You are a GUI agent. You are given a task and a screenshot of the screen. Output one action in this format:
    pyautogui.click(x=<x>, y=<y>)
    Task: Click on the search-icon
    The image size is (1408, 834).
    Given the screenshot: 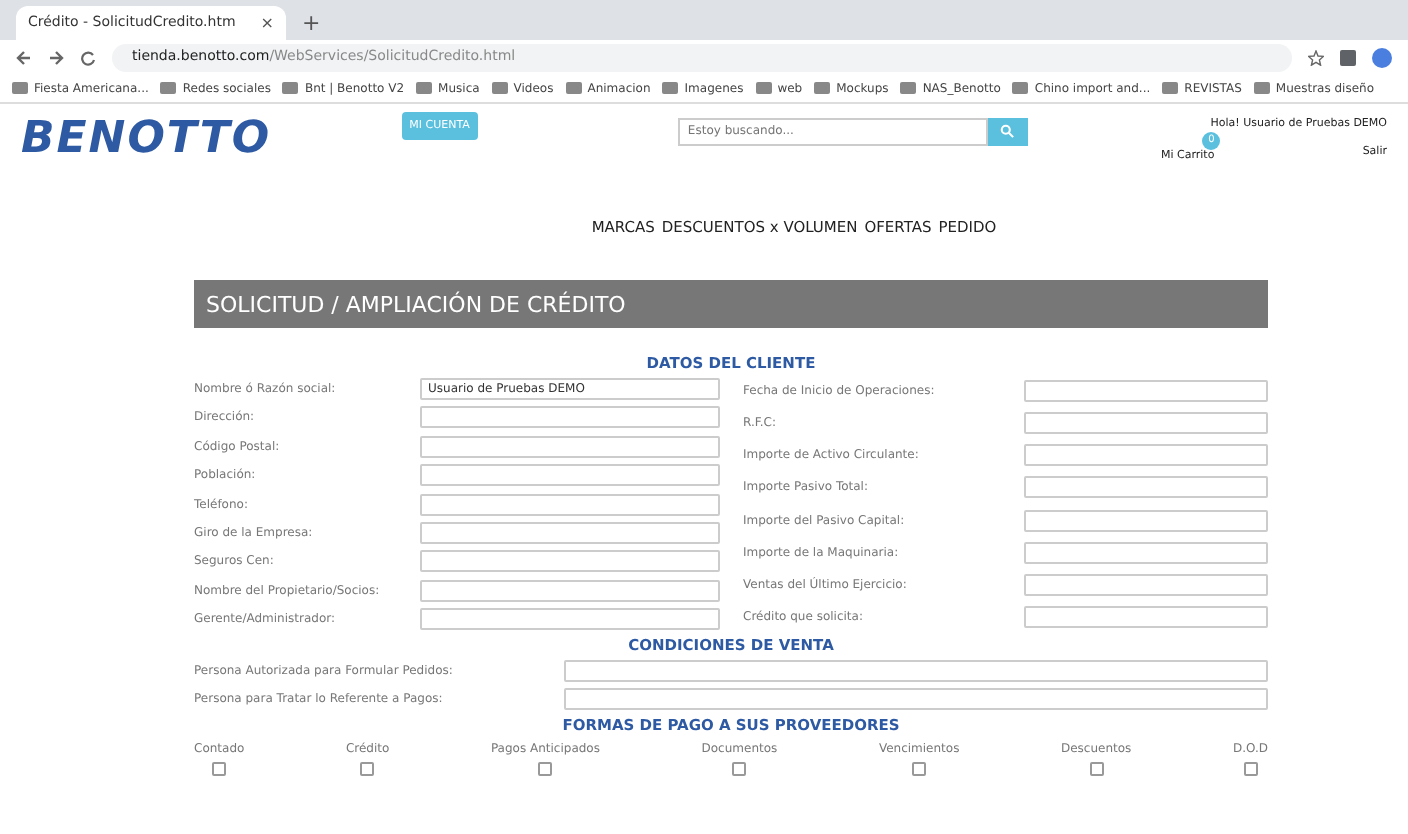 What is the action you would take?
    pyautogui.click(x=1007, y=130)
    